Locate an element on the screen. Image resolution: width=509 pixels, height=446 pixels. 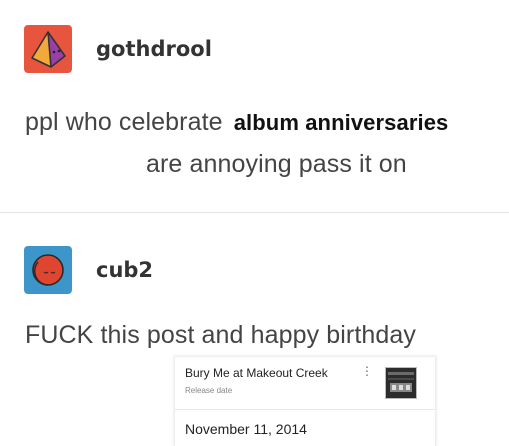
post2-text: FUCK this post and happy birthday is located at coordinates (221, 335).